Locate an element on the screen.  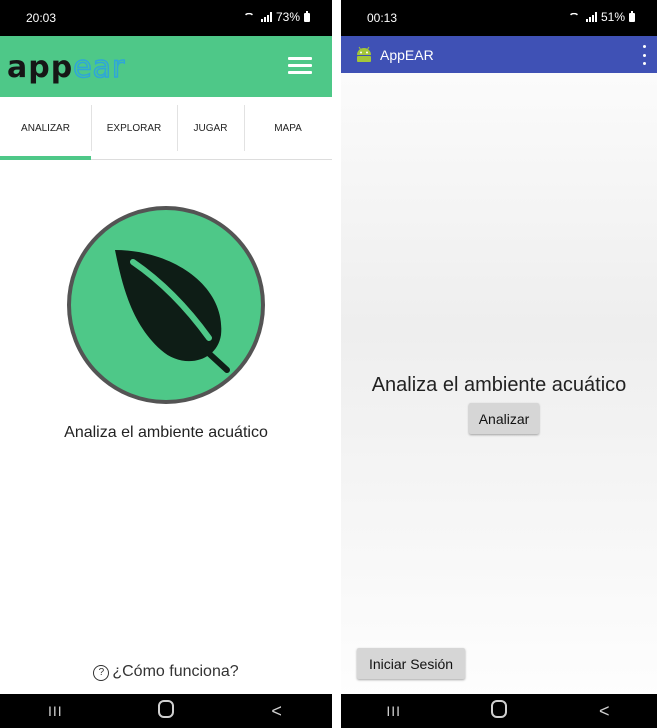
app-header: appear is located at coordinates (166, 66).